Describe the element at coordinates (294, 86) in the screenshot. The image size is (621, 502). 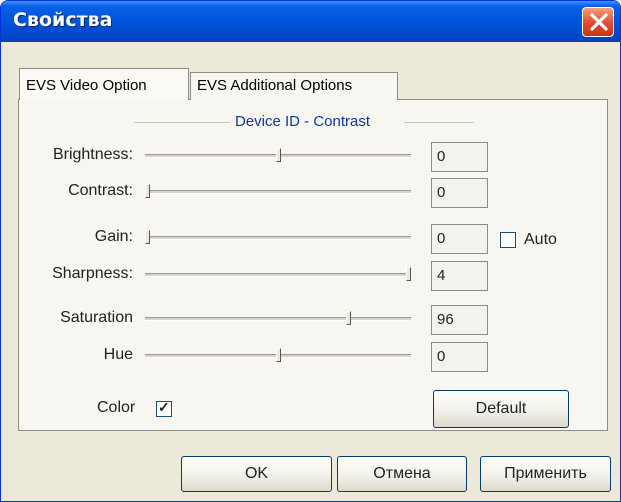
I see `tab-evs-additional-options: EVS Additional Options` at that location.